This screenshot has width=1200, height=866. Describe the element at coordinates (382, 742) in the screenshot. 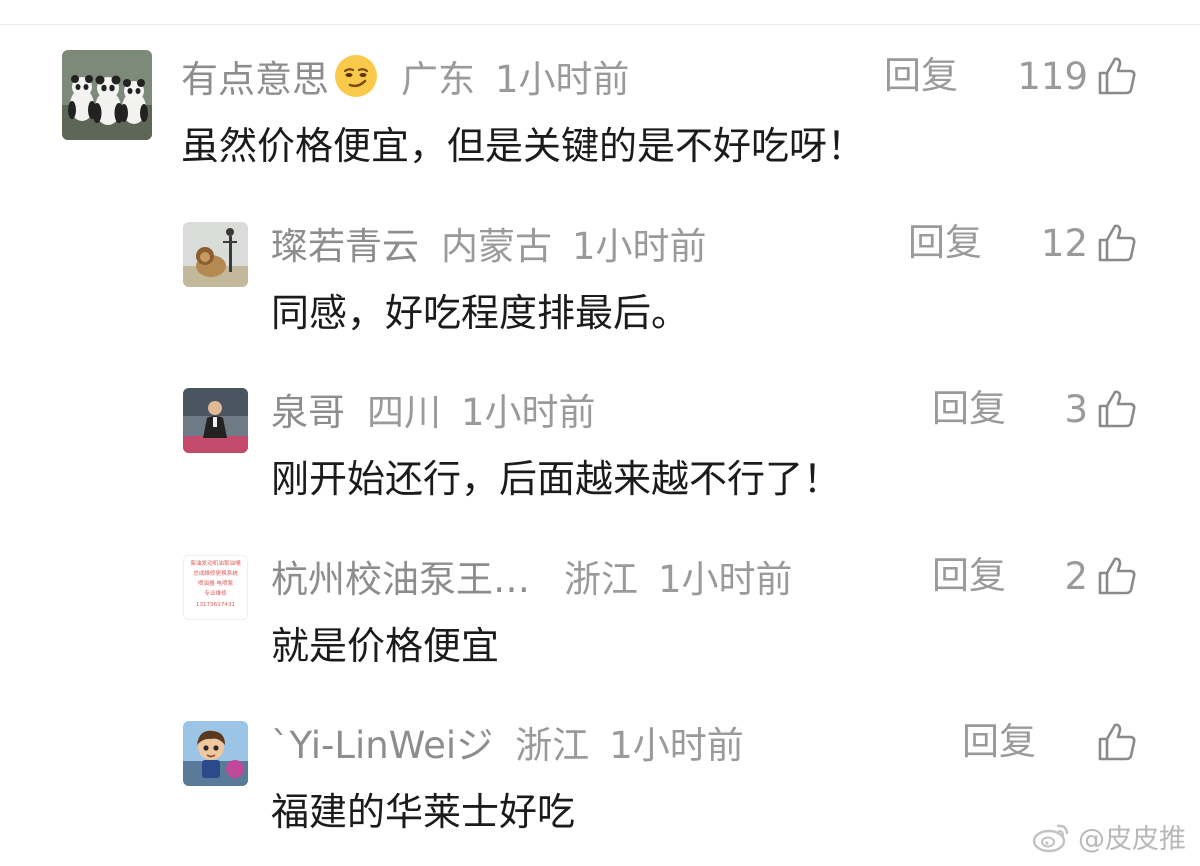

I see `username: `Yi-LinWeiジ` at that location.